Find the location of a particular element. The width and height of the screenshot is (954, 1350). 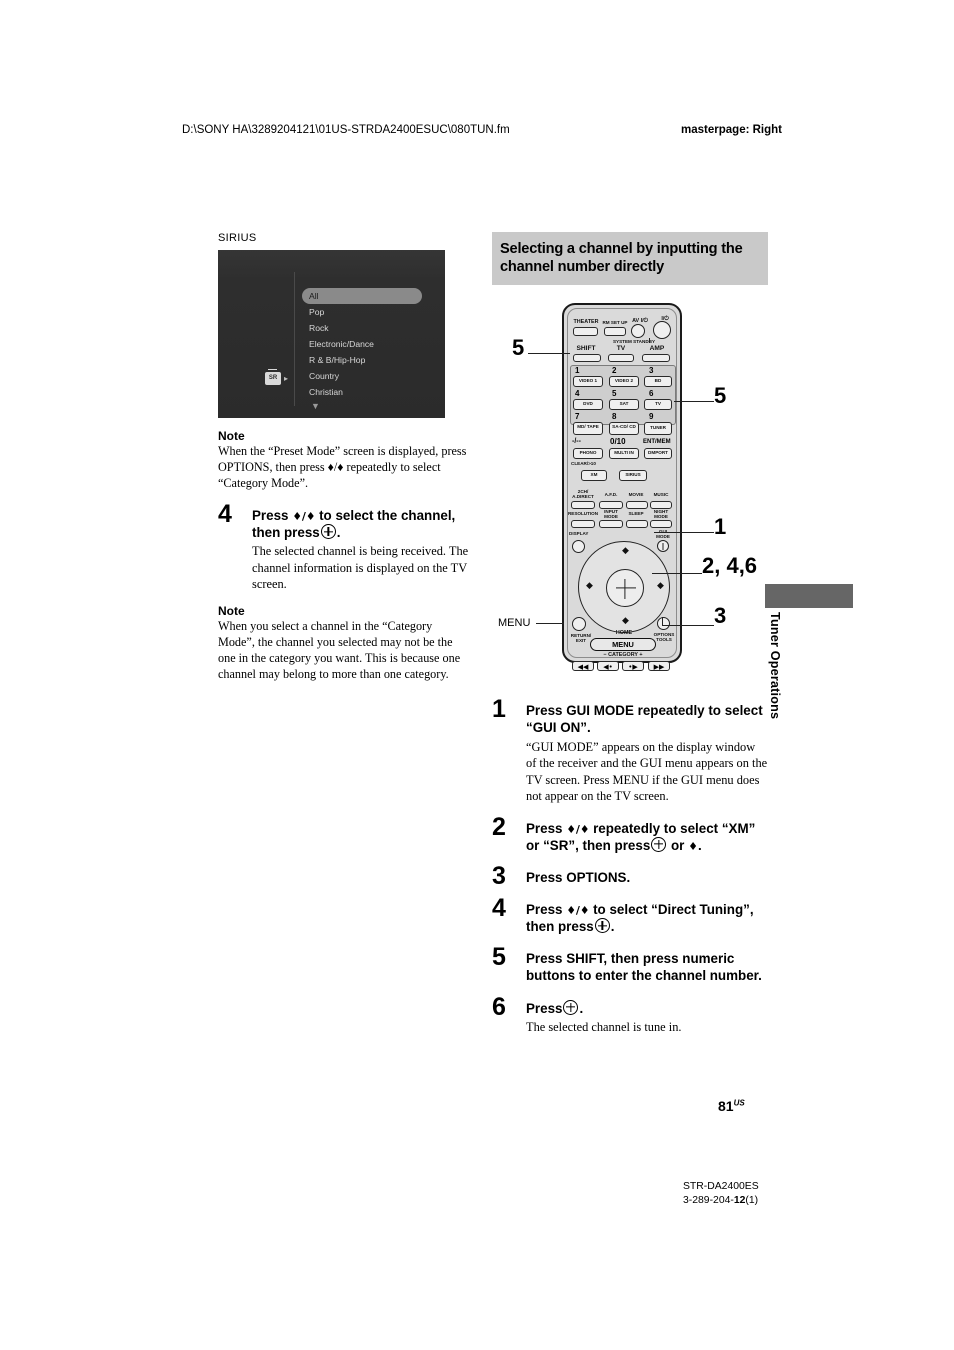

category-item-electronic-dance: Electronic/Dance is located at coordinates (369, 344).